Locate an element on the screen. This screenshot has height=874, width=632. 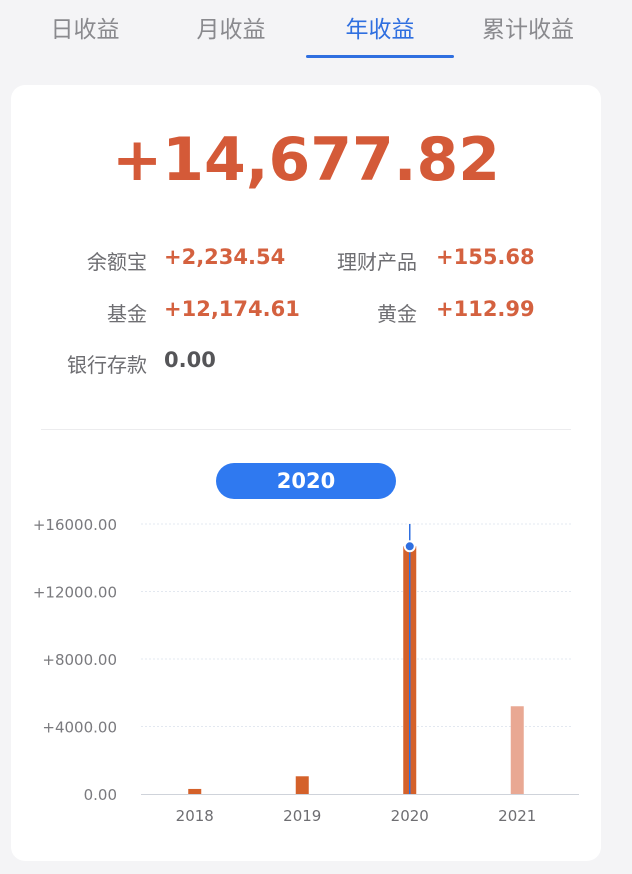
total-earnings: +14,677.82 is located at coordinates (306, 160).